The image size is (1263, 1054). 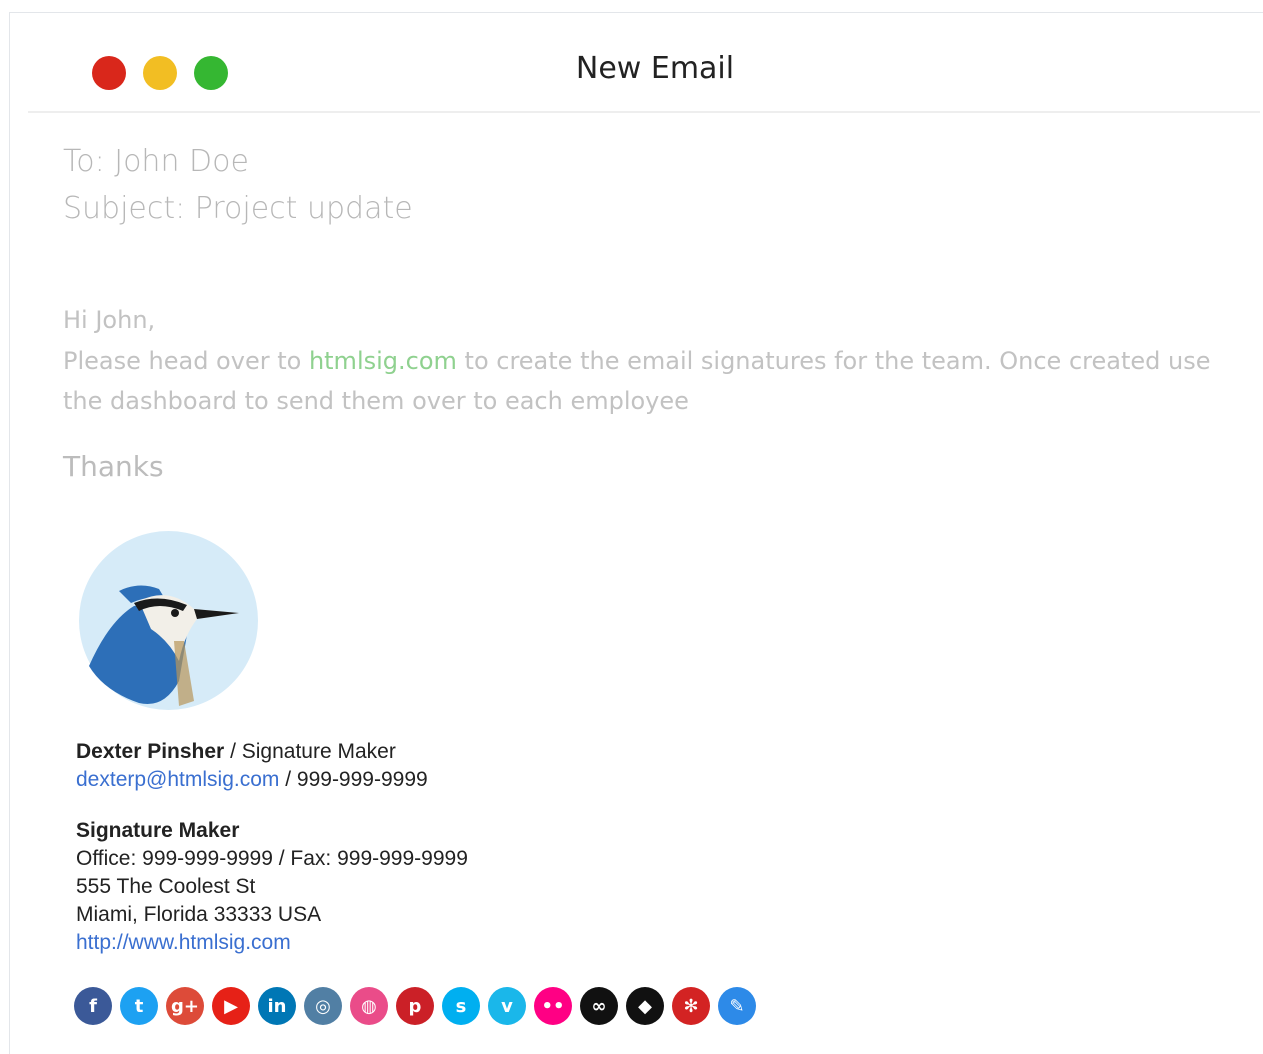 What do you see at coordinates (109, 320) in the screenshot?
I see `email-greeting: Hi John,` at bounding box center [109, 320].